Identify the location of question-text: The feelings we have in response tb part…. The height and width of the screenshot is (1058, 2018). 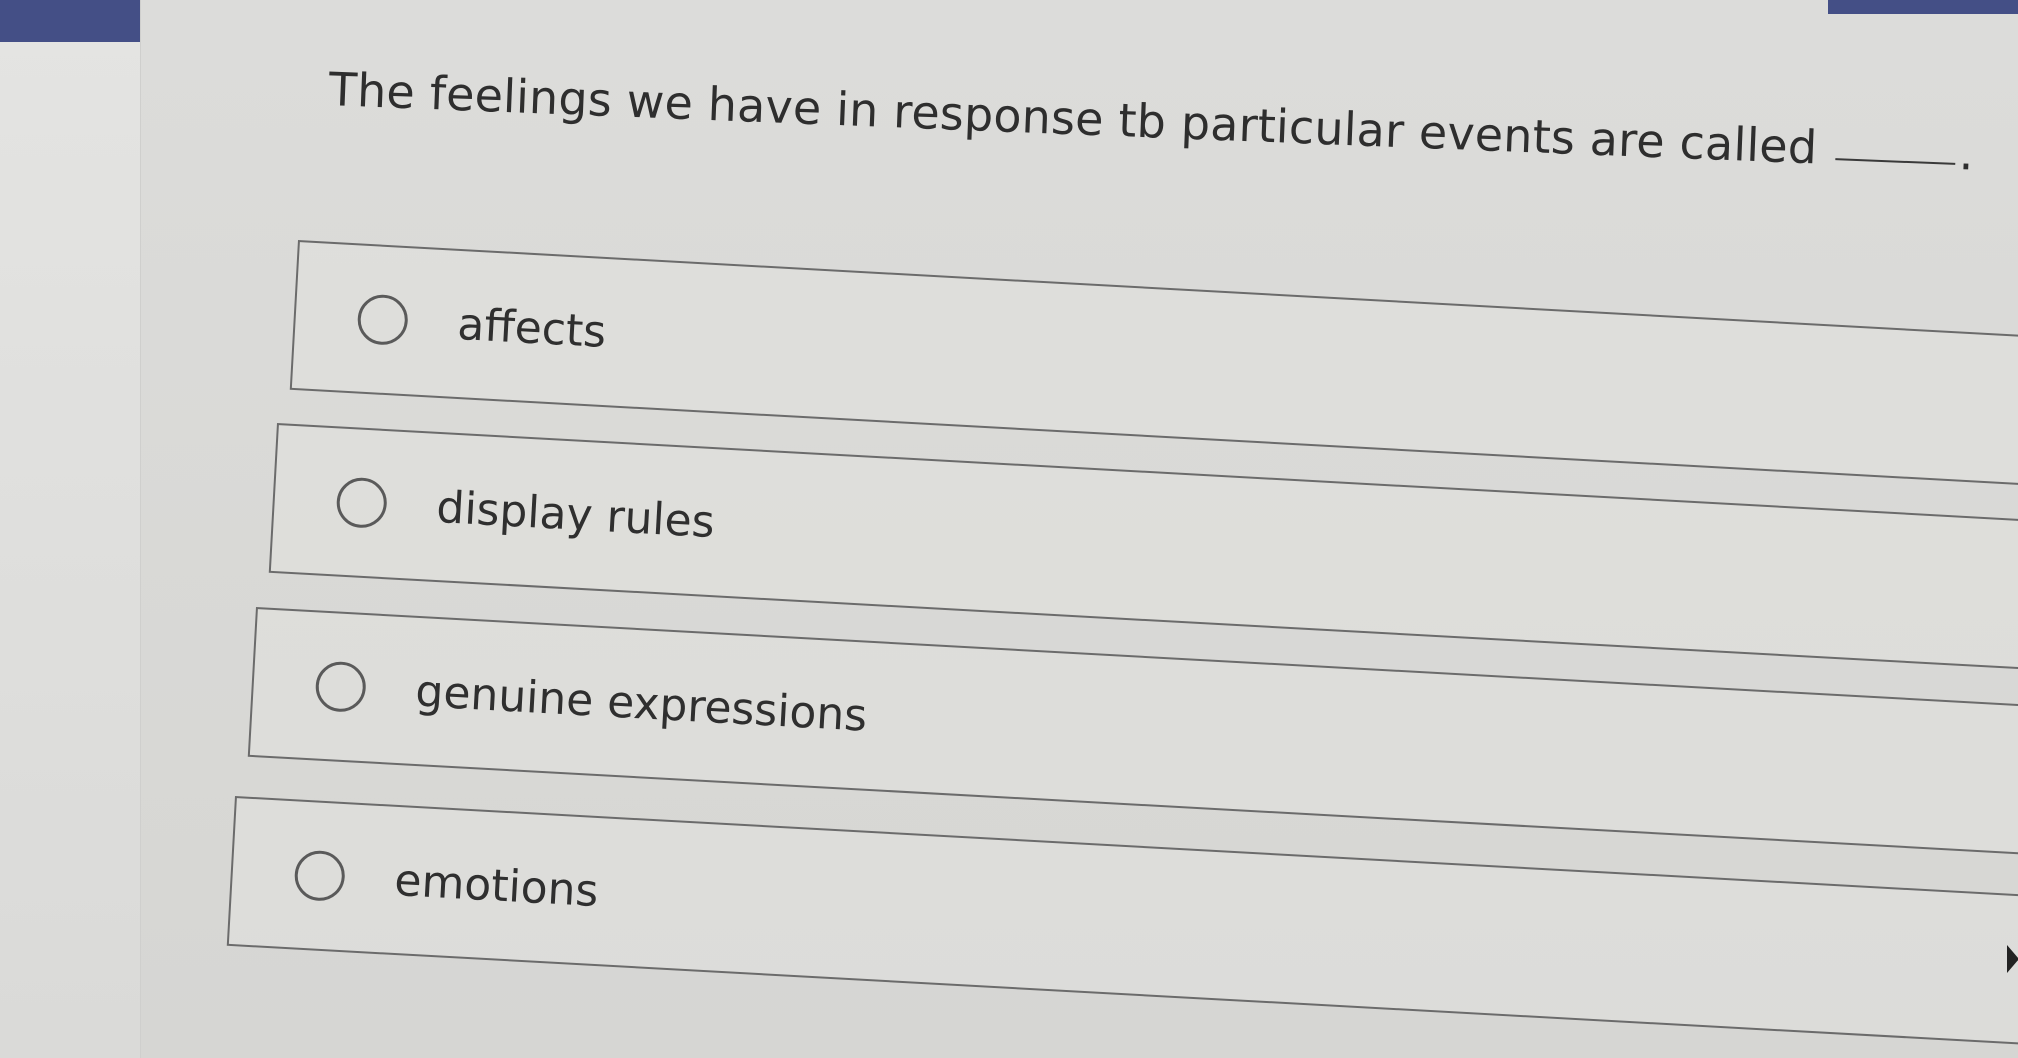
(1073, 118).